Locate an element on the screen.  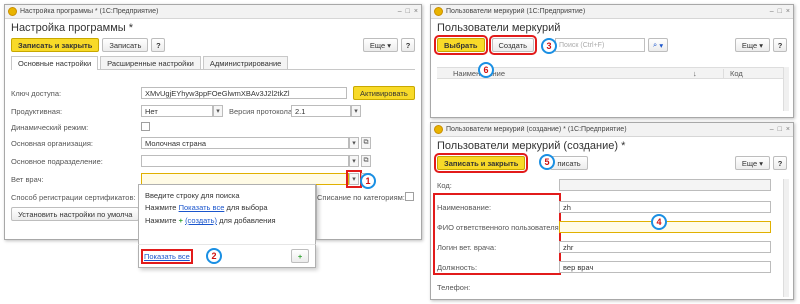
plus-icon: + is located at coordinates (180, 220).